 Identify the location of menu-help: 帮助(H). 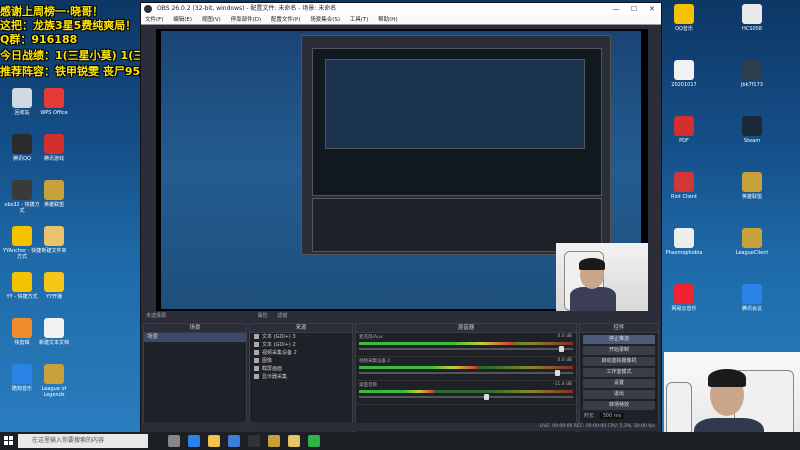
(387, 20).